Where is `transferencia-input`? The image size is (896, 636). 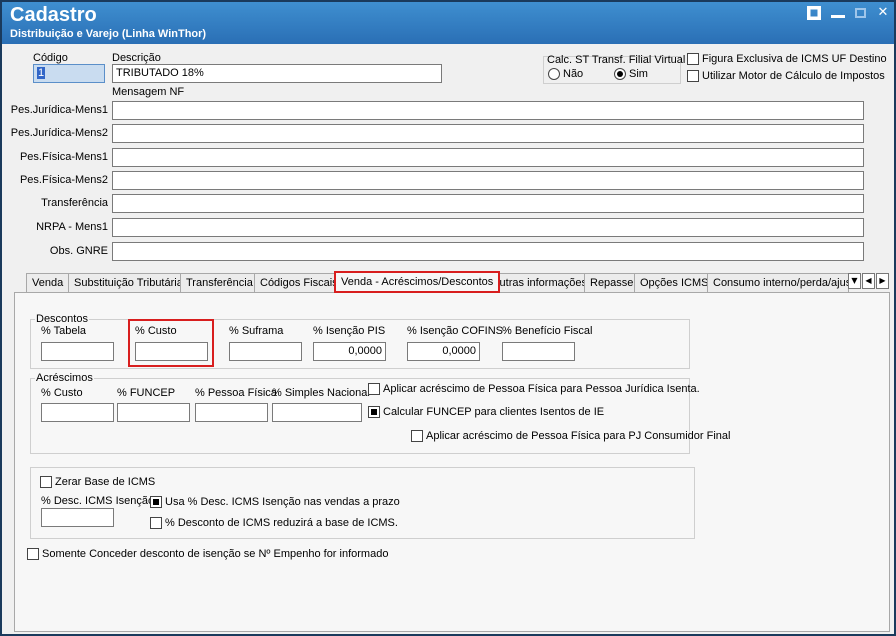
transferencia-input is located at coordinates (488, 203).